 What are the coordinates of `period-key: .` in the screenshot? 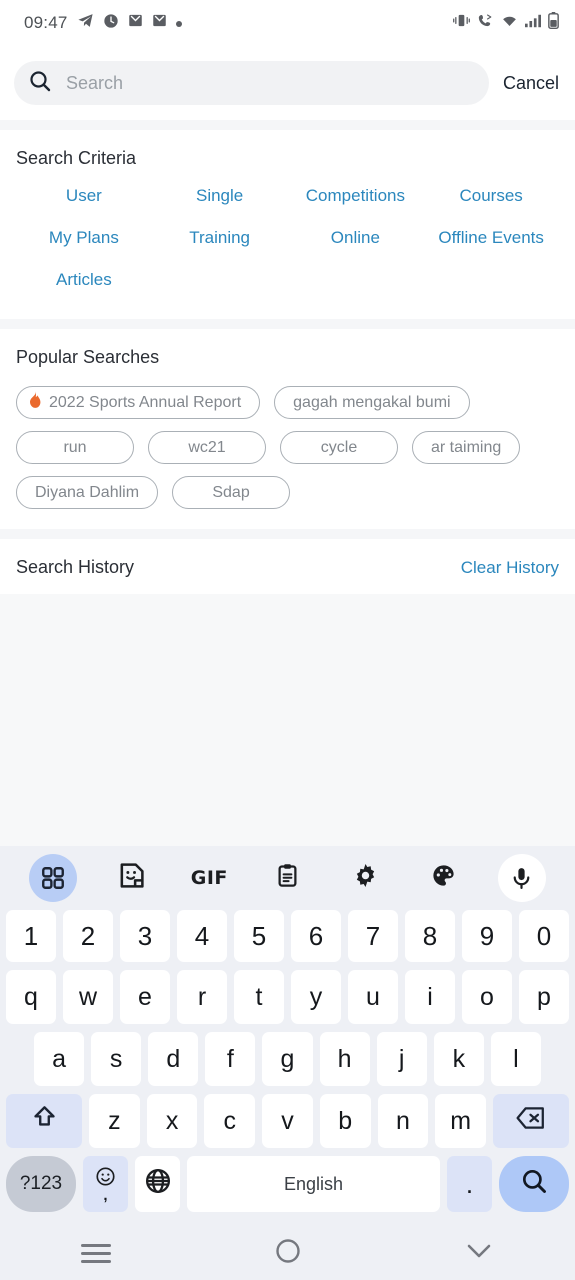 It's located at (469, 1184).